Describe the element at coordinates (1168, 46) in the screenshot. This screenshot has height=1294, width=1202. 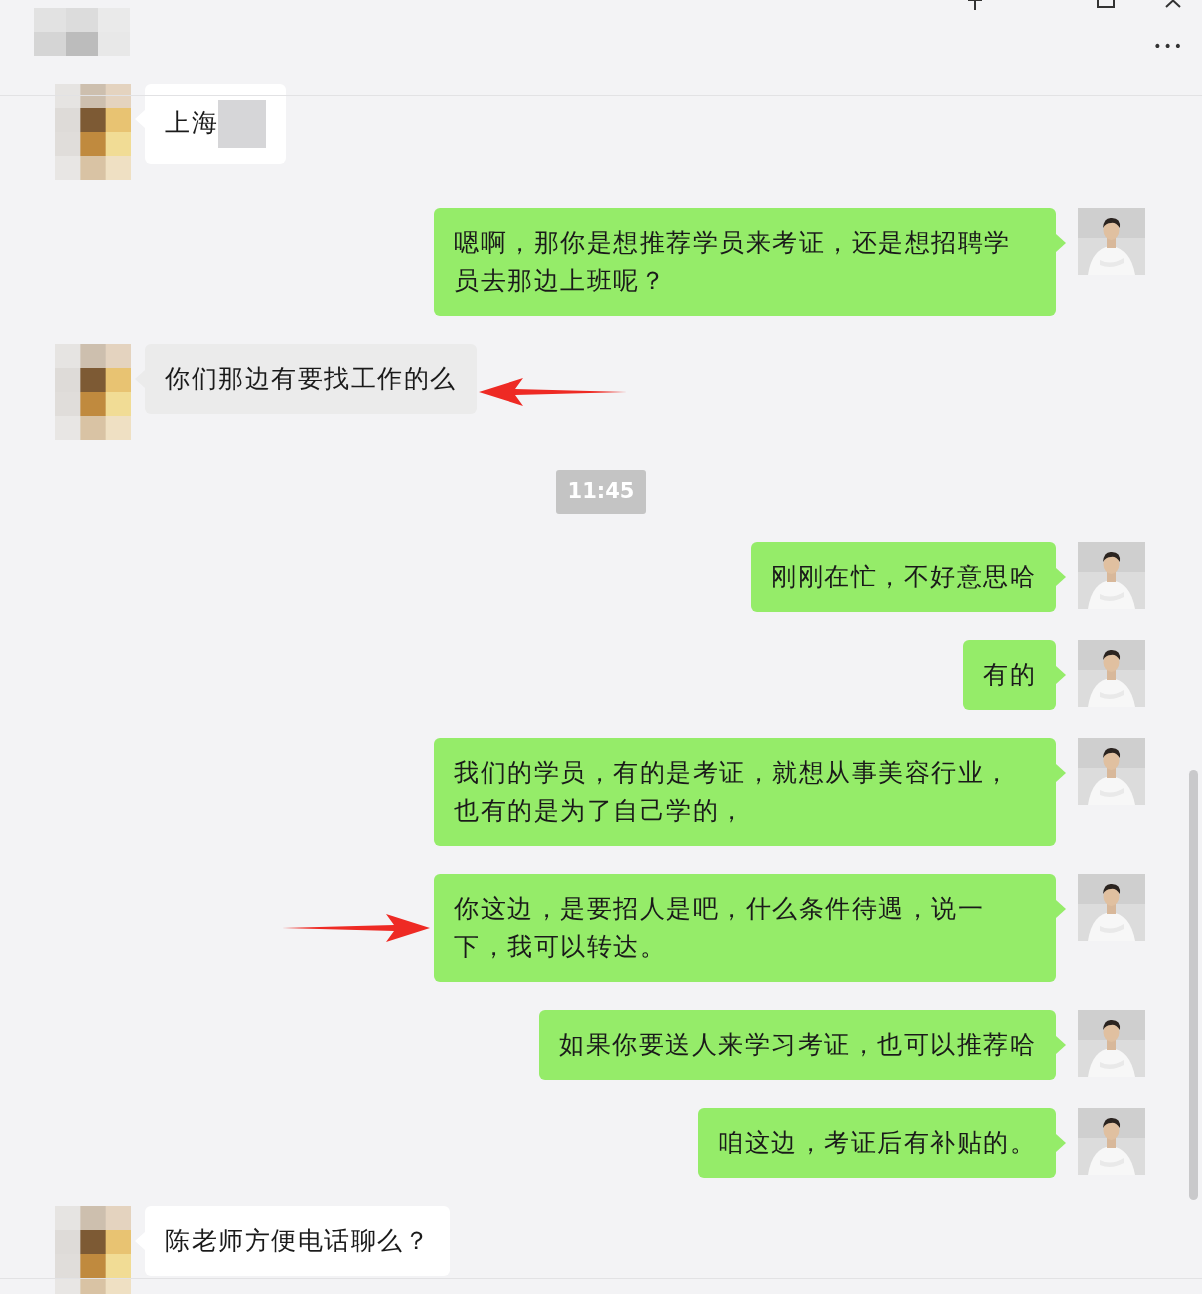
I see `more-button: •••` at that location.